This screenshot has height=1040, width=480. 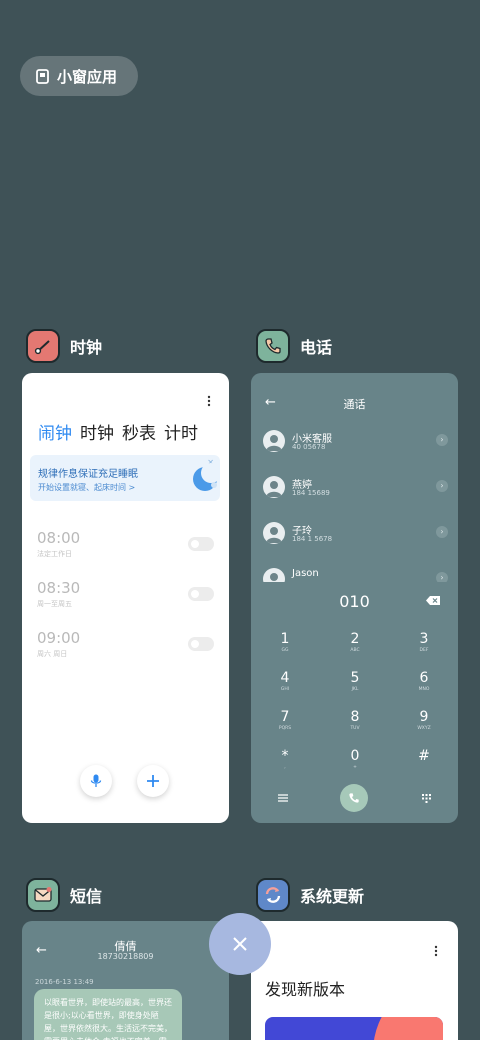 I want to click on plus-icon, so click(x=153, y=781).